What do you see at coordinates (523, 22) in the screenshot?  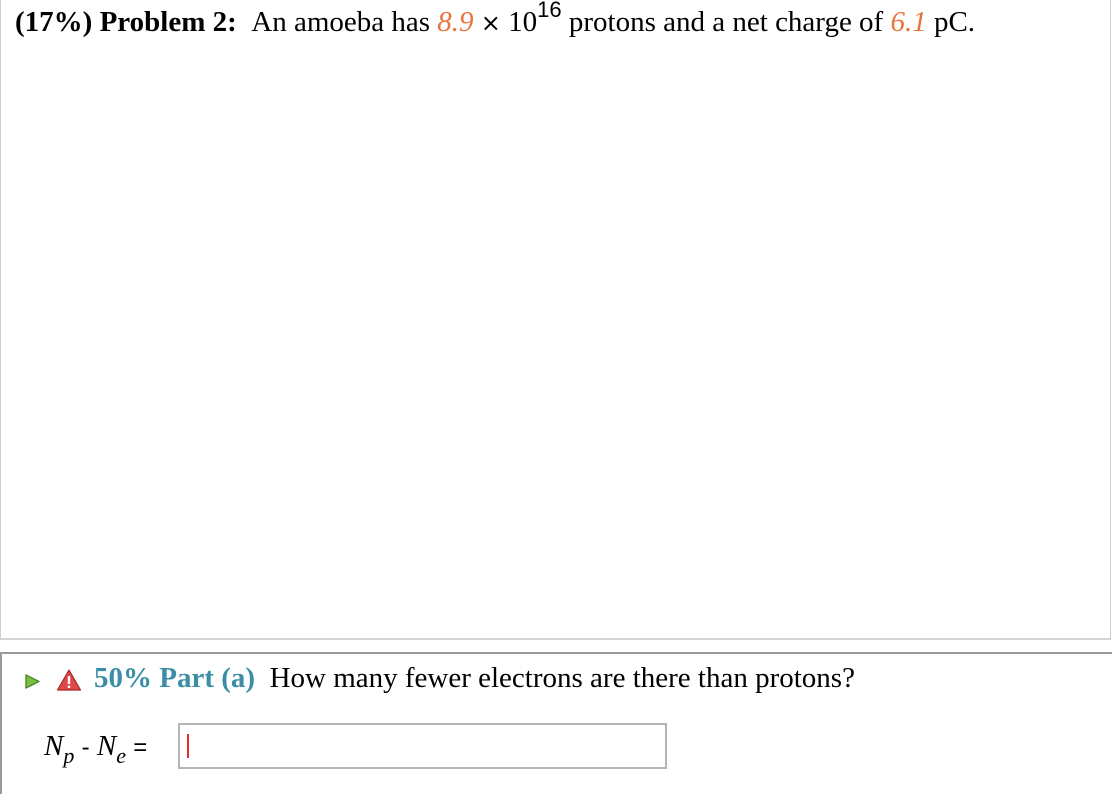 I see `power-base: 10` at bounding box center [523, 22].